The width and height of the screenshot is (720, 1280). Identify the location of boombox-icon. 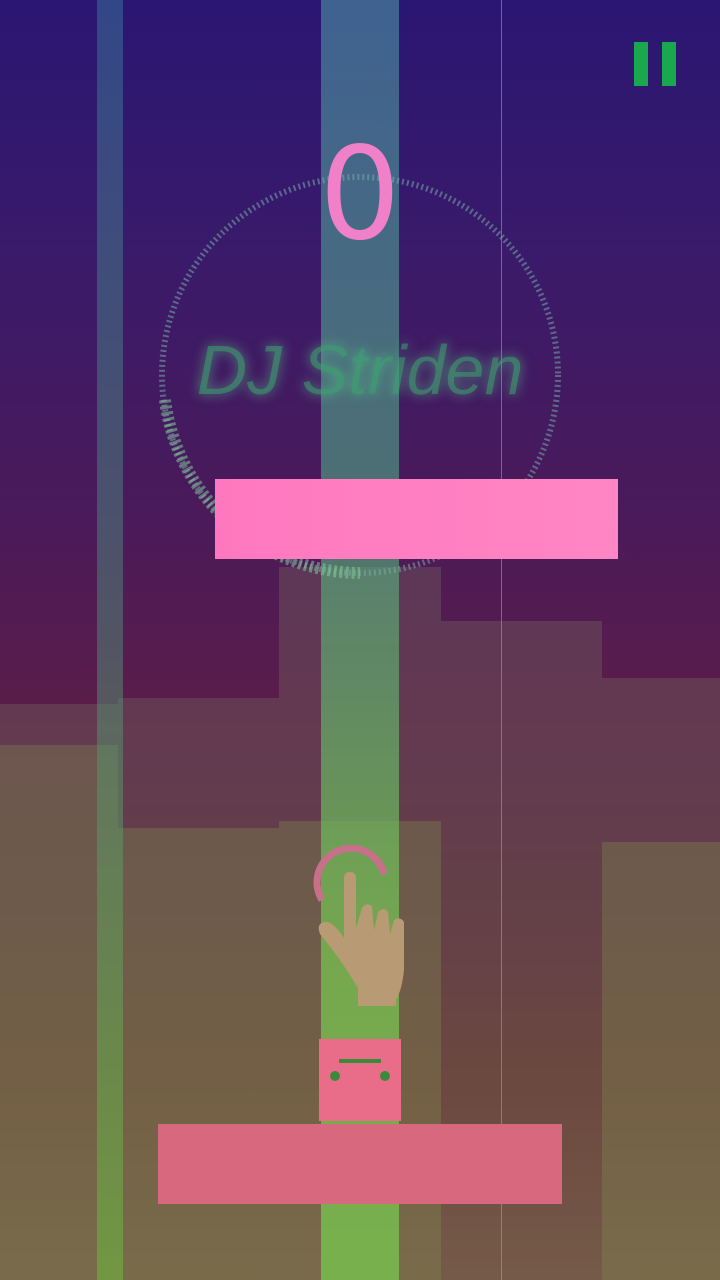
(360, 1070).